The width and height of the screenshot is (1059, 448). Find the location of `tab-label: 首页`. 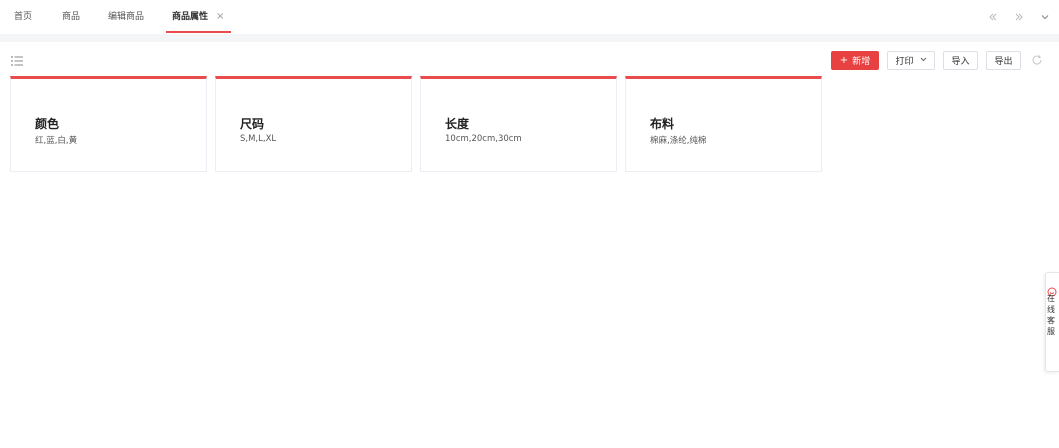

tab-label: 首页 is located at coordinates (23, 17).